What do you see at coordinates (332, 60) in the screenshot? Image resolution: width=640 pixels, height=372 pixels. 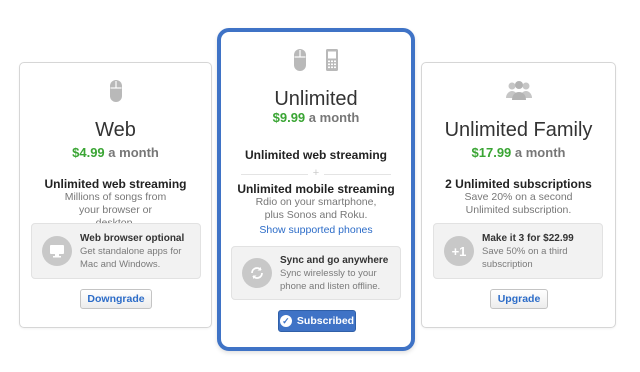 I see `phone-icon` at bounding box center [332, 60].